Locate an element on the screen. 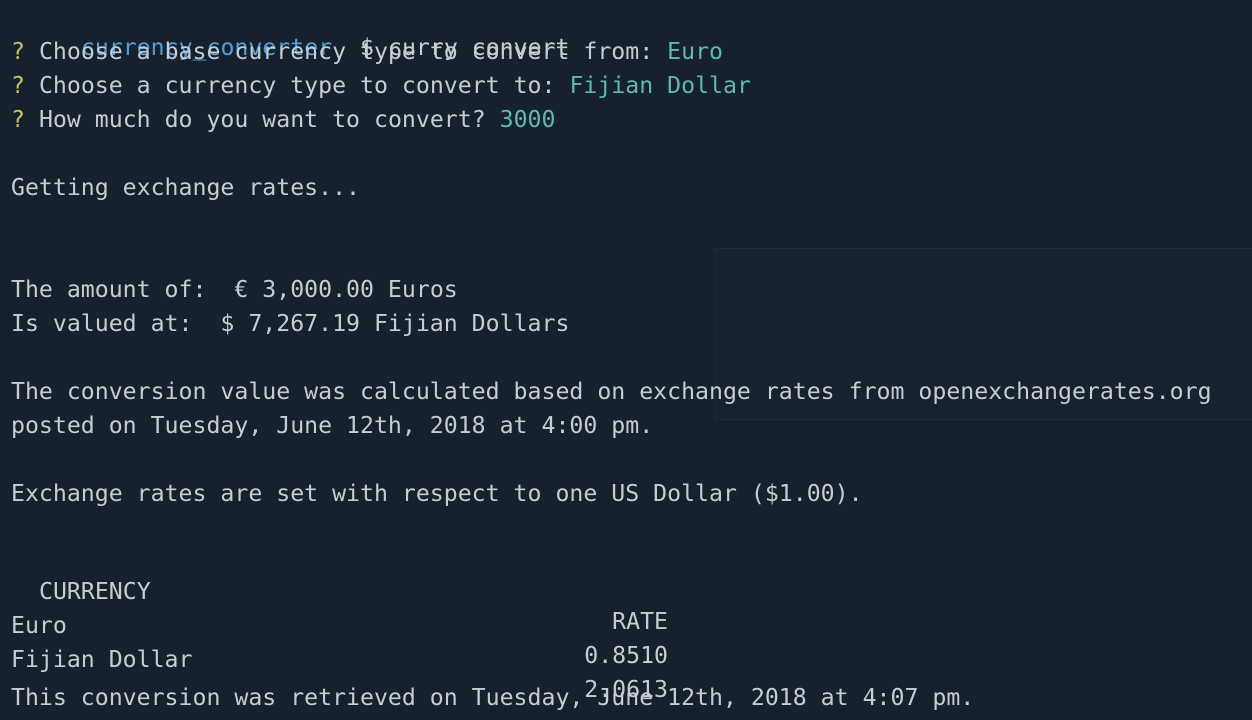 Image resolution: width=1252 pixels, height=720 pixels. amount-line: The amount of: € 3,000.00 Euros is located at coordinates (234, 290).